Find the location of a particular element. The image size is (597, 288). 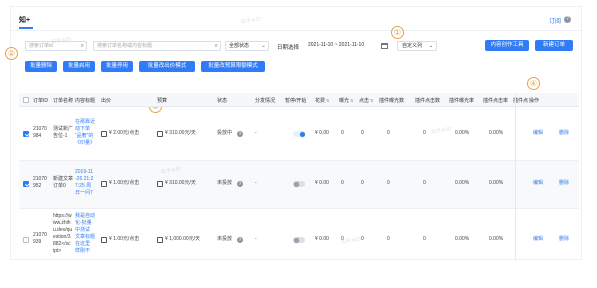

content-tool-button: 内容创作工具 is located at coordinates (507, 45).